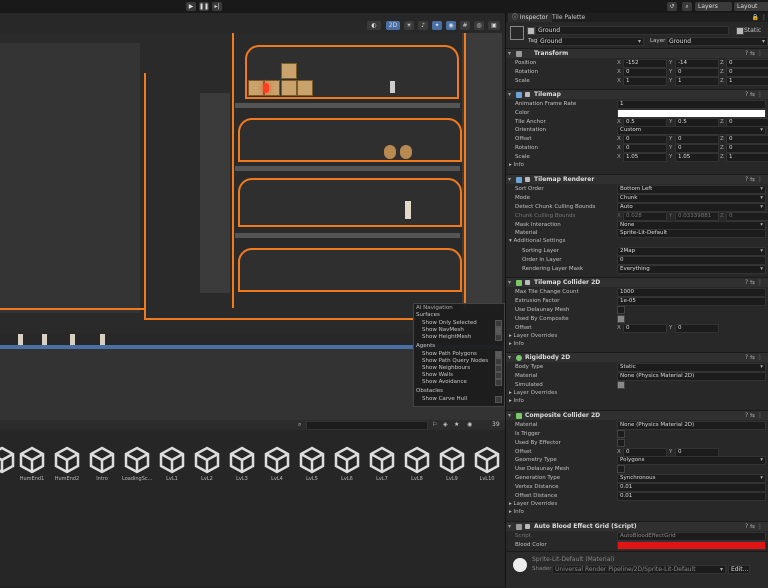 This screenshot has width=768, height=588. What do you see at coordinates (479, 25) in the screenshot?
I see `gizmos-toggle-icon: ◎` at bounding box center [479, 25].